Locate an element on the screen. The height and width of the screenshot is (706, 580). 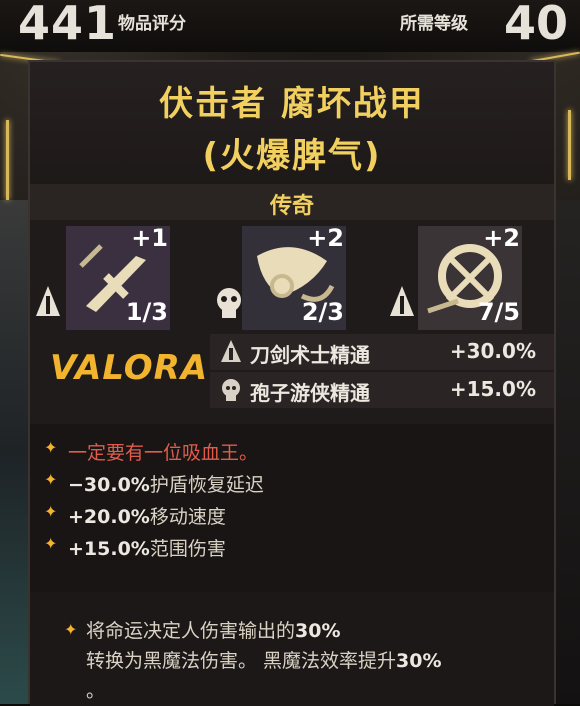
aspect-slot-3: +2 7/5 is located at coordinates (470, 277).